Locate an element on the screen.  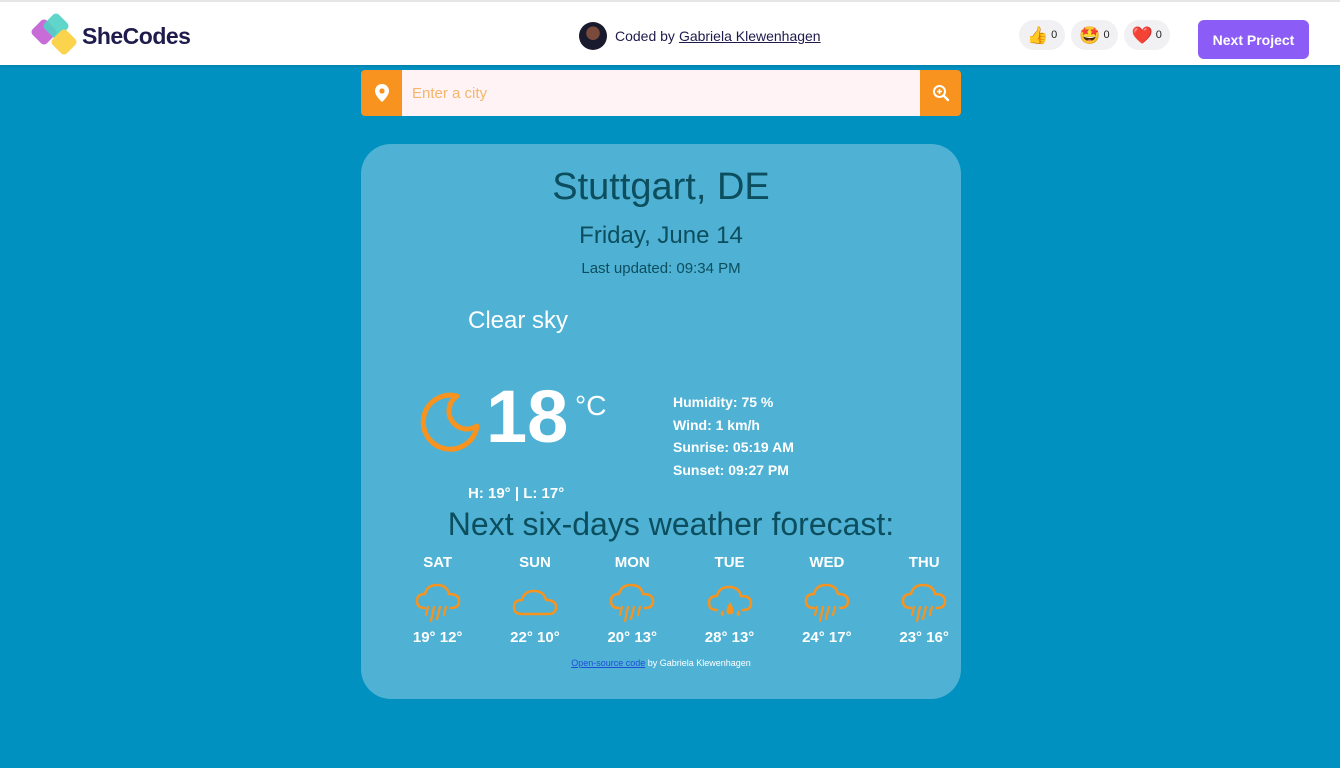
forecast-day: THU 23° 16° is located at coordinates (923, 600).